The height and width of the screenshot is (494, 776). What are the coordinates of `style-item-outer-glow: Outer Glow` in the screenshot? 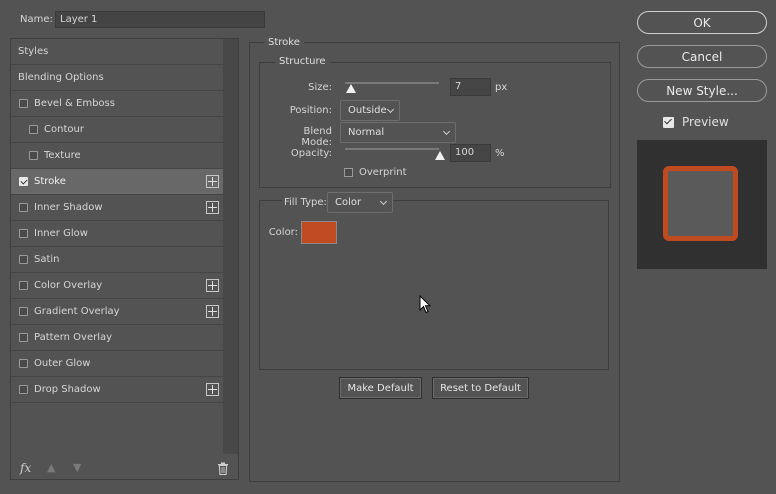 It's located at (117, 364).